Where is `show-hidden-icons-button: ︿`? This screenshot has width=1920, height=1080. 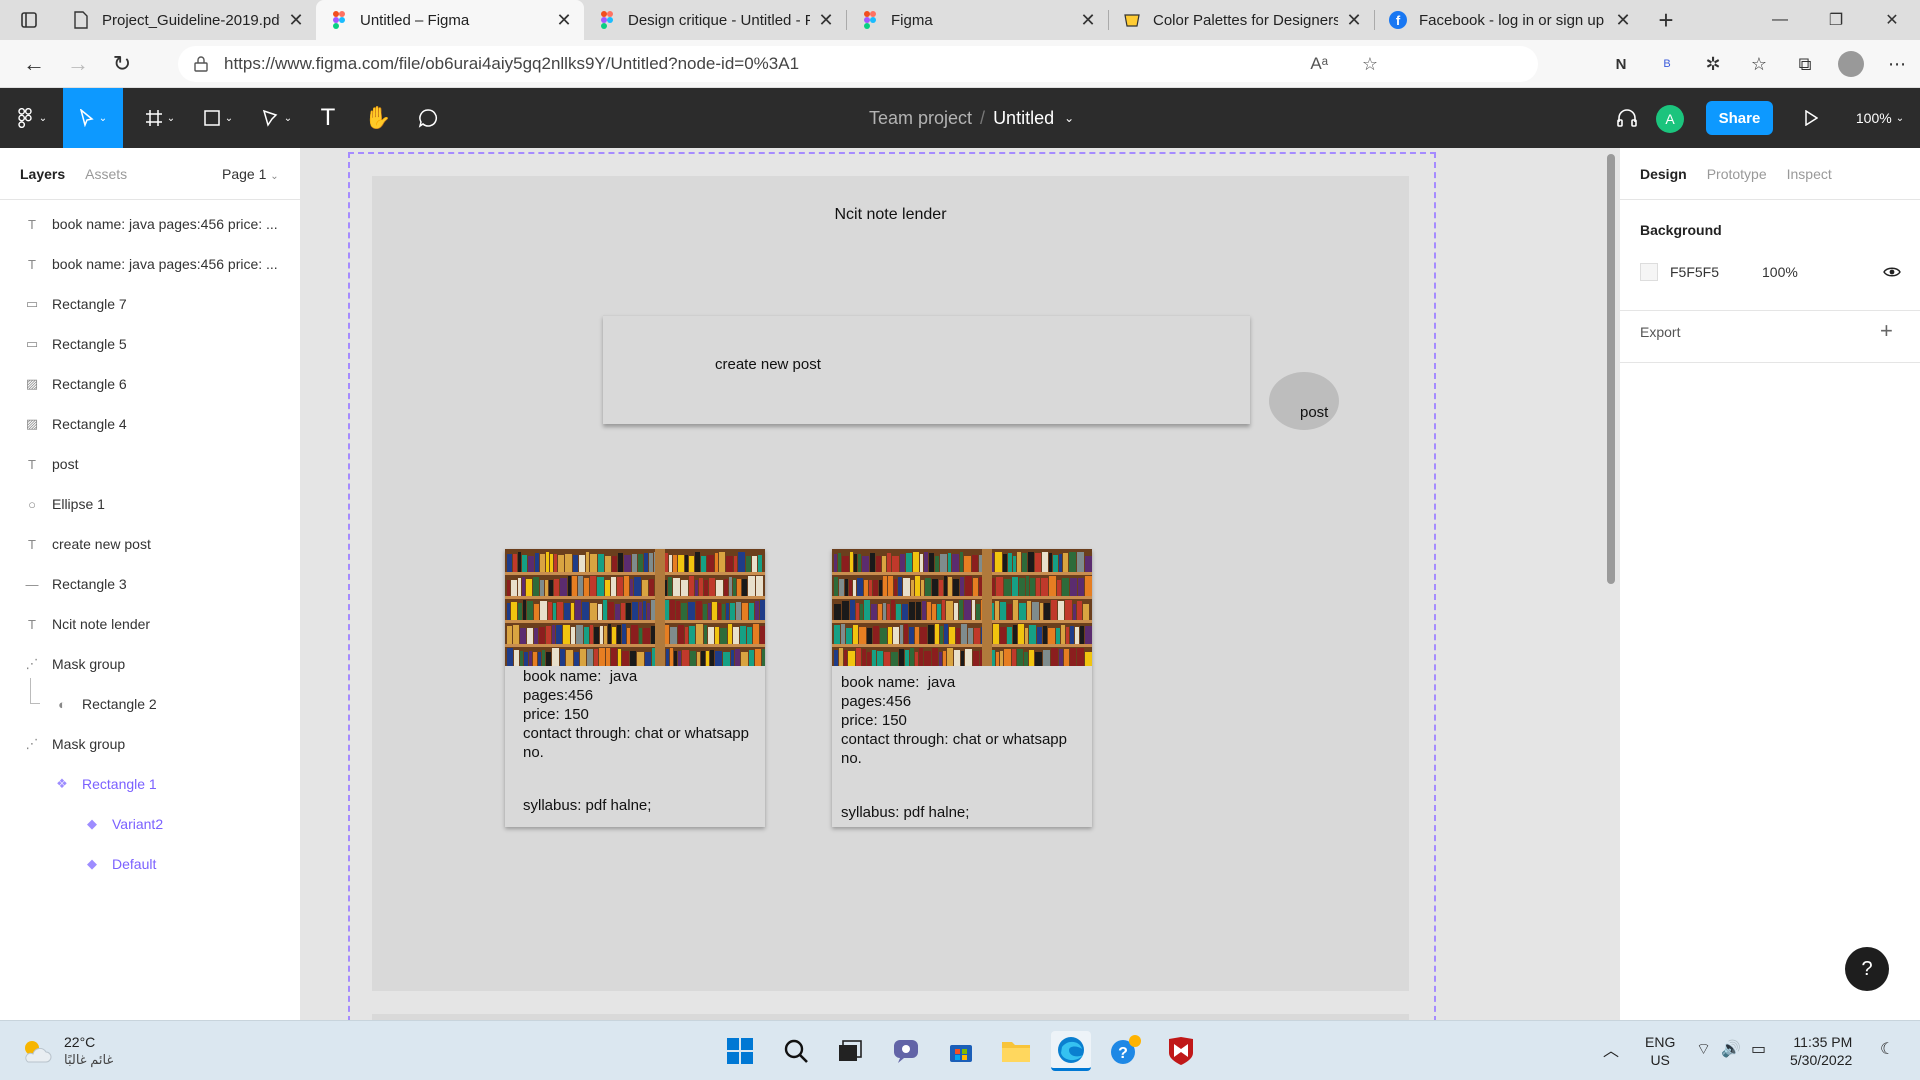 show-hidden-icons-button: ︿ is located at coordinates (1611, 1049).